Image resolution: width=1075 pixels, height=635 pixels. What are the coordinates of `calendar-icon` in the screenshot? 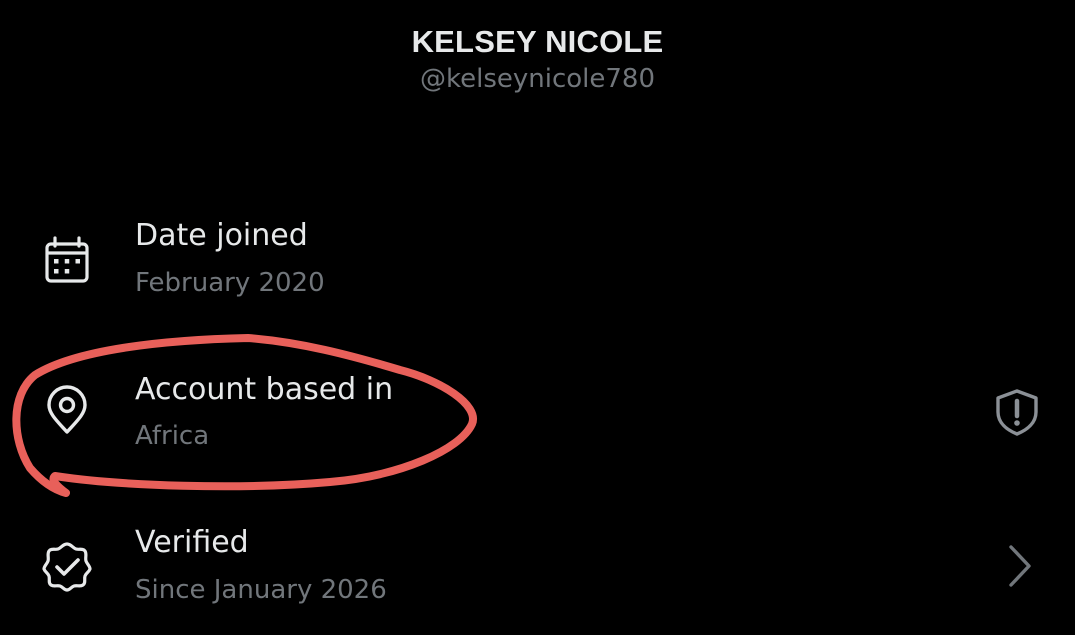 It's located at (67, 261).